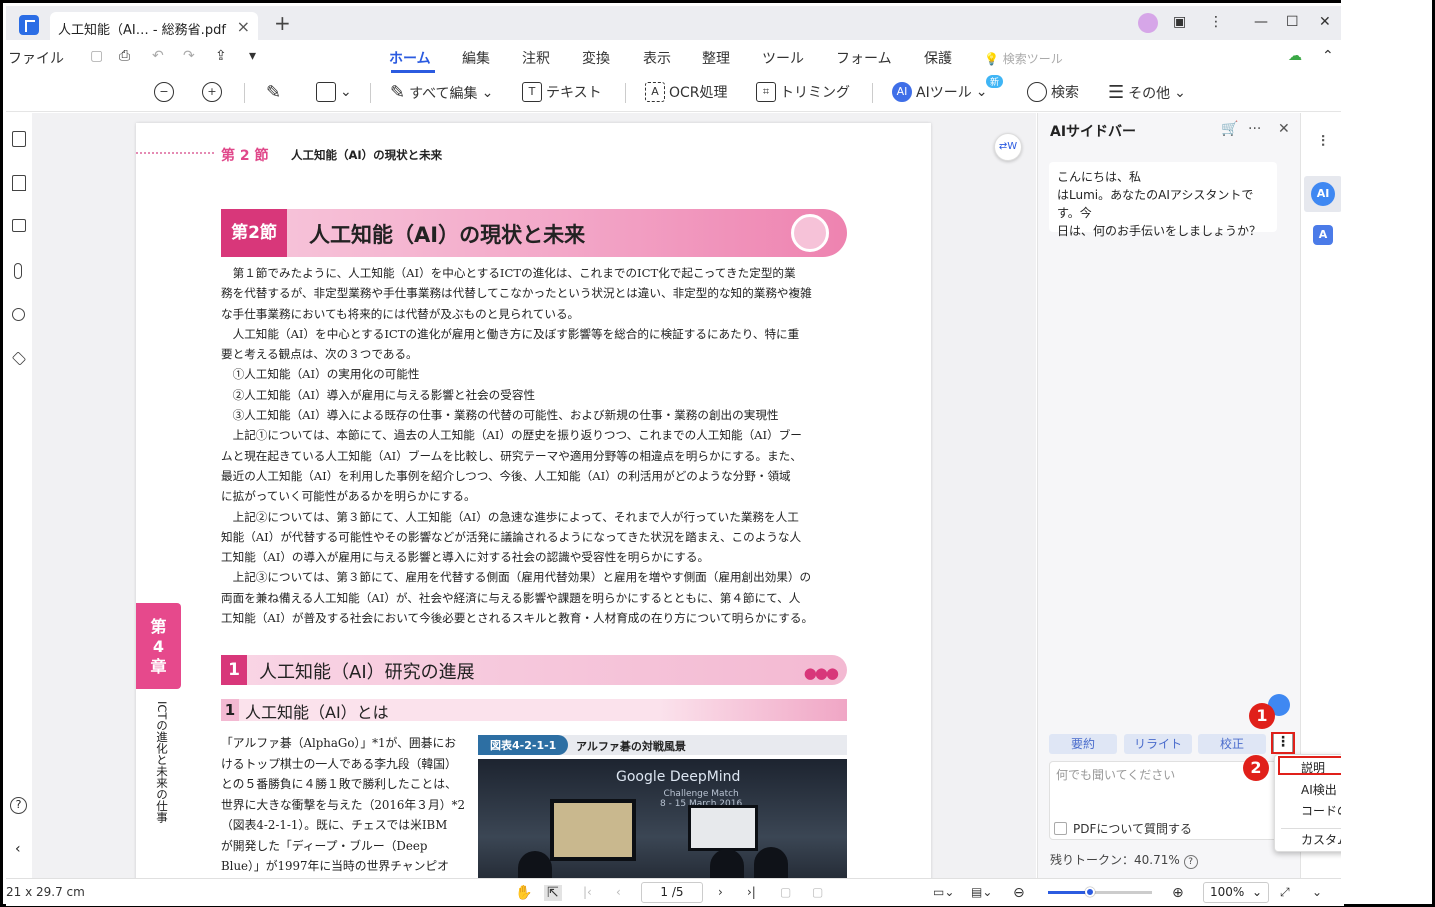  What do you see at coordinates (631, 746) in the screenshot?
I see `figure-caption: アルファ碁の対戦風景` at bounding box center [631, 746].